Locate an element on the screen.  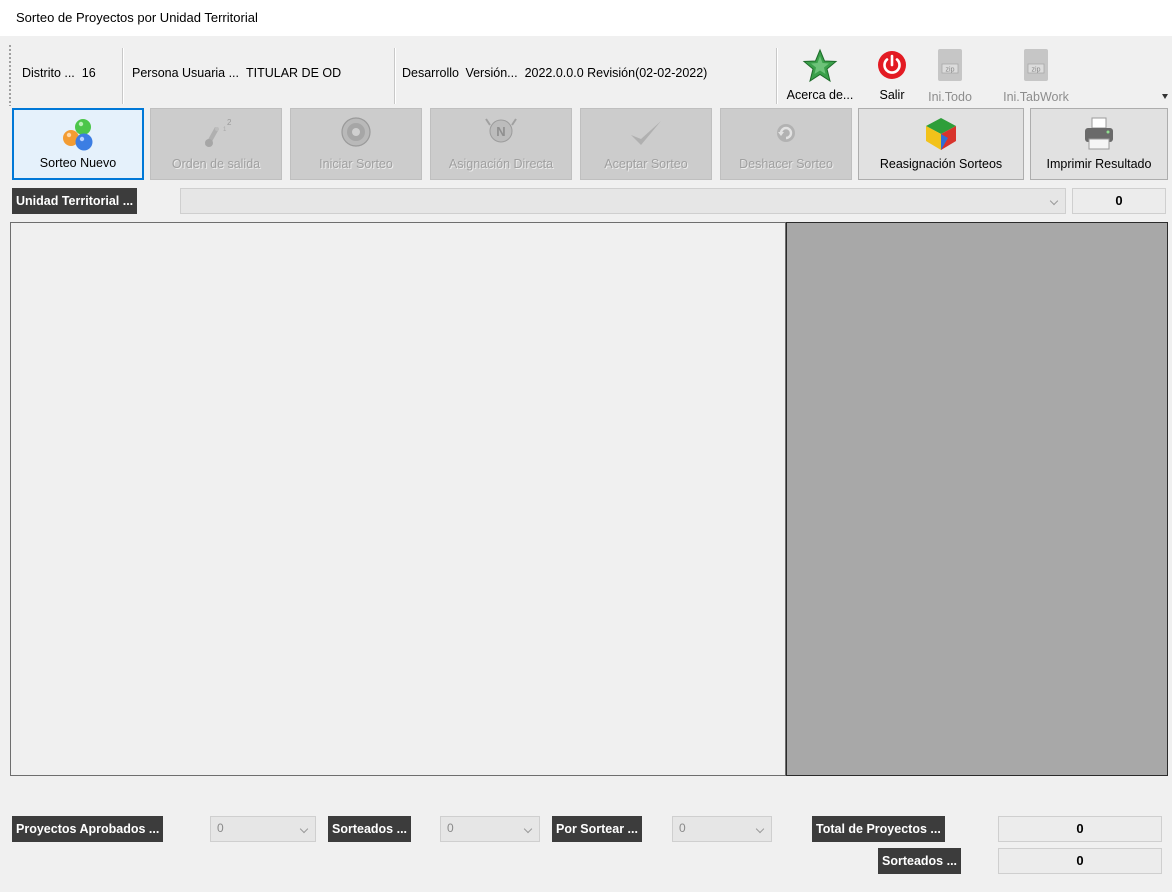
aceptar-sorteo-button: Aceptar Sorteo is located at coordinates (646, 144).